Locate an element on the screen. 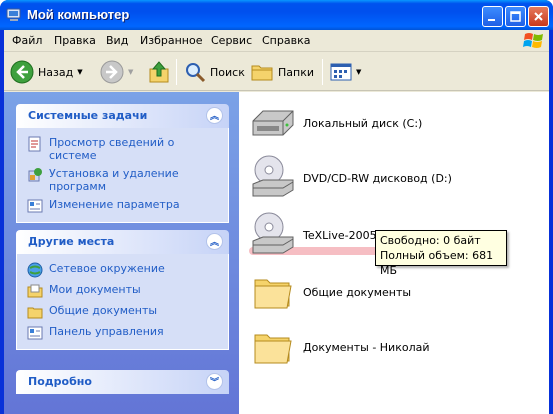 The width and height of the screenshot is (553, 414). menu-tools: Сервис is located at coordinates (231, 40).